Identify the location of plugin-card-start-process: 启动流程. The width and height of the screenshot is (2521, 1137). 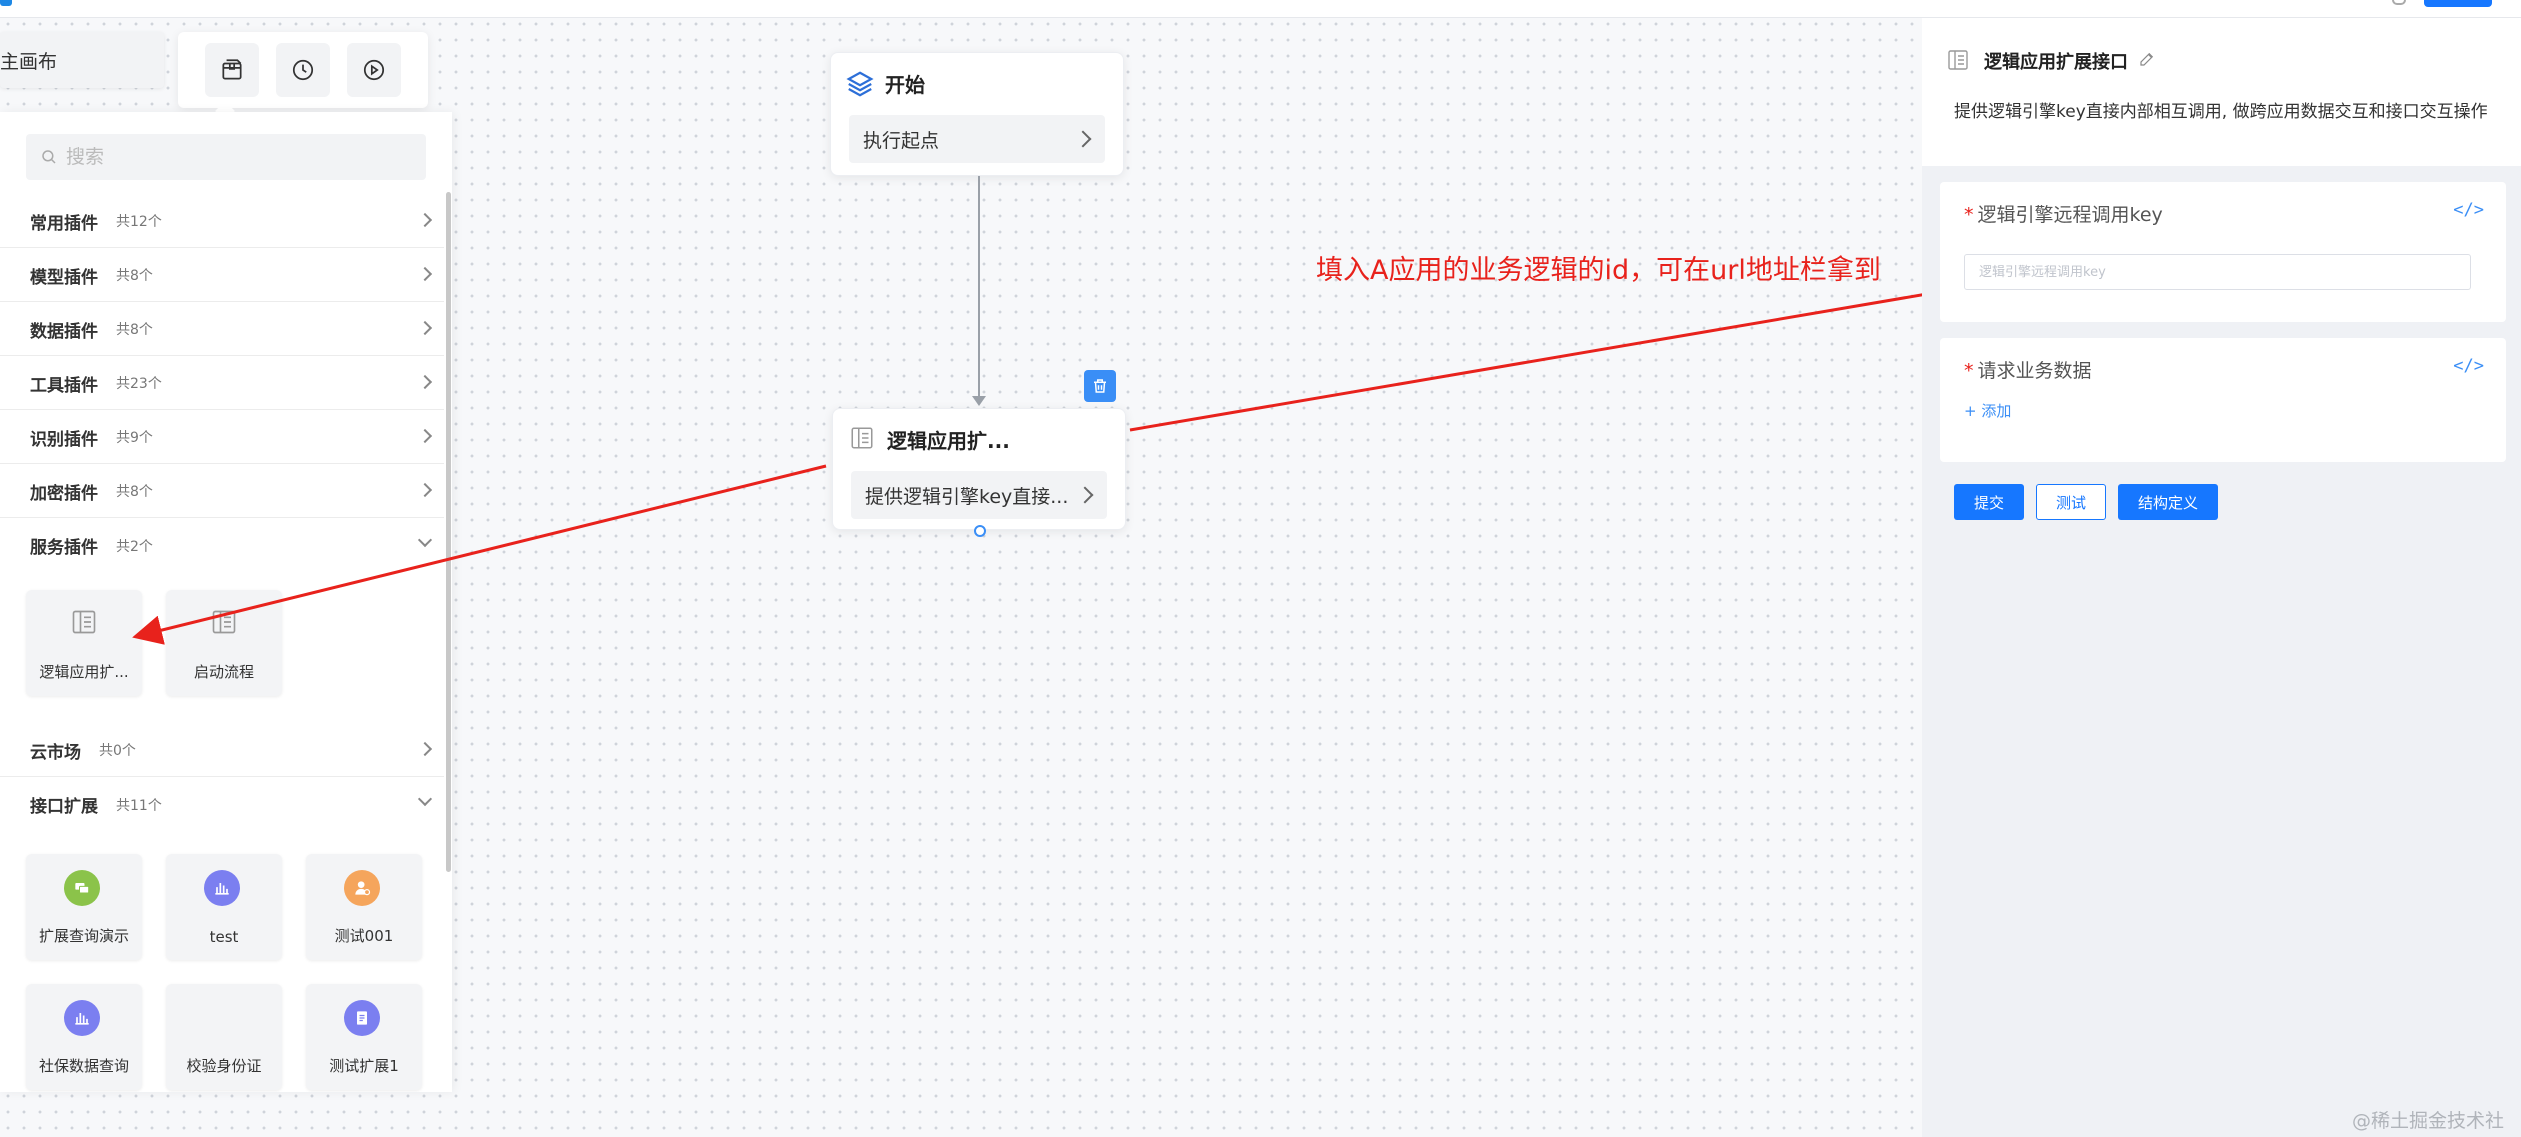
(224, 643).